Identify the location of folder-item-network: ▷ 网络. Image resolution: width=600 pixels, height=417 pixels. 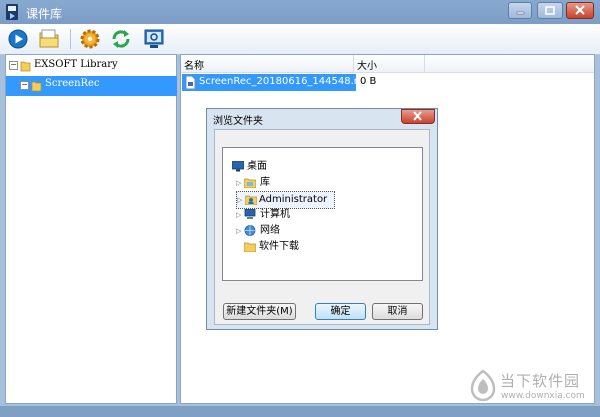
(326, 231).